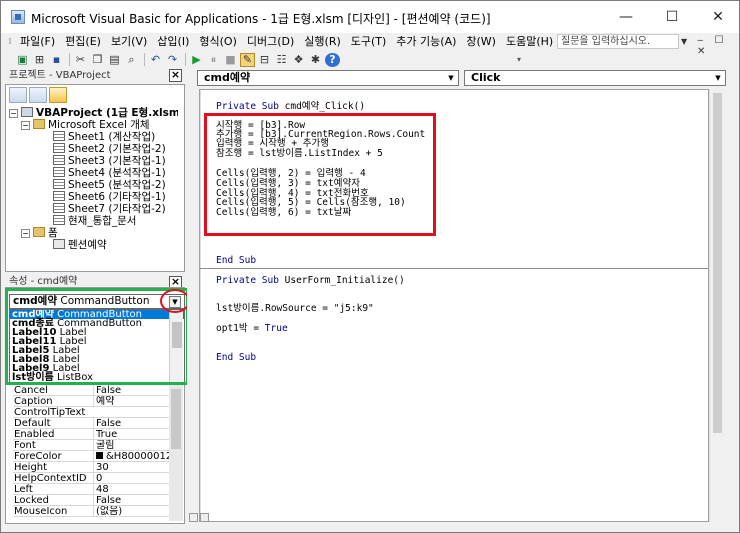 Image resolution: width=740 pixels, height=533 pixels. What do you see at coordinates (295, 308) in the screenshot?
I see `code-line: lst방이름.RowSource = "j5:k9"` at bounding box center [295, 308].